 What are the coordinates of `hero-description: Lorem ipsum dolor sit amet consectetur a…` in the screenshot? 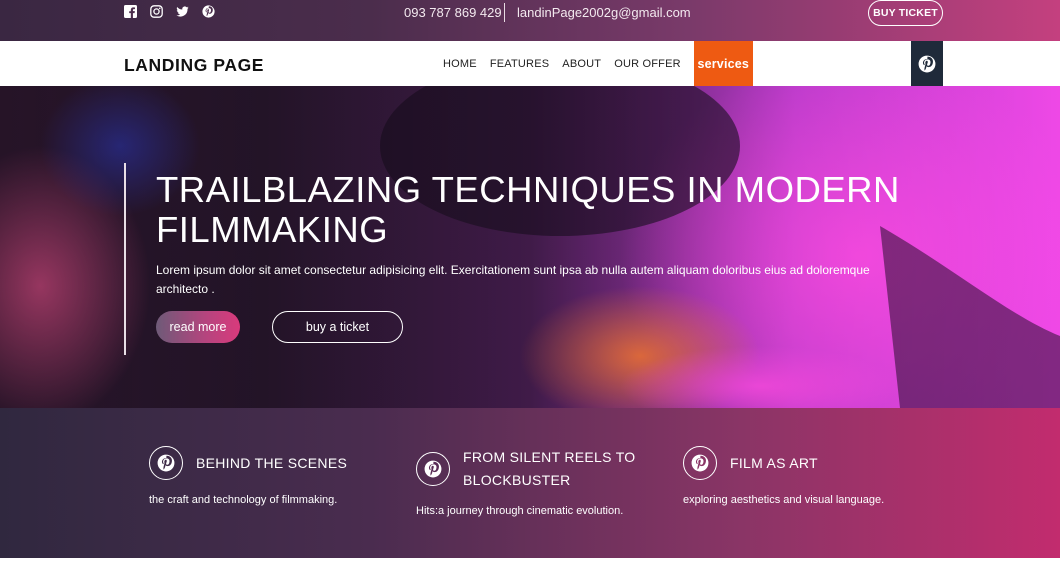 It's located at (513, 279).